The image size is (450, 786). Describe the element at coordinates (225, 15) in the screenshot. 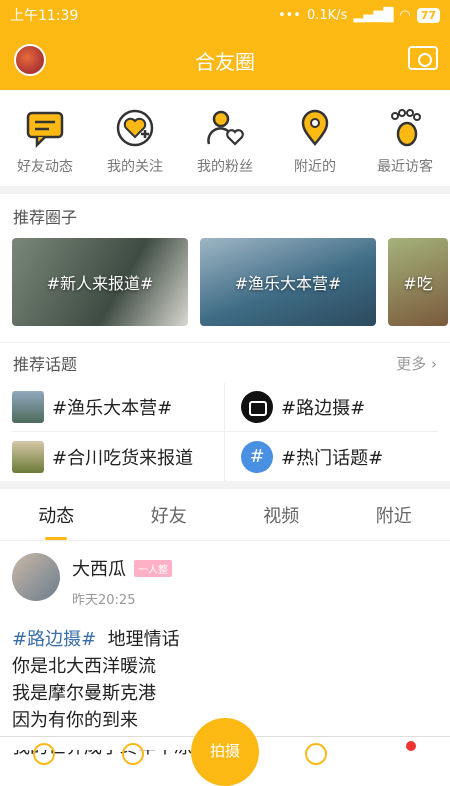

I see `status-bar: 上午11:39 ••• 0.1K/s ▂▄▆█ ◠ 77` at that location.